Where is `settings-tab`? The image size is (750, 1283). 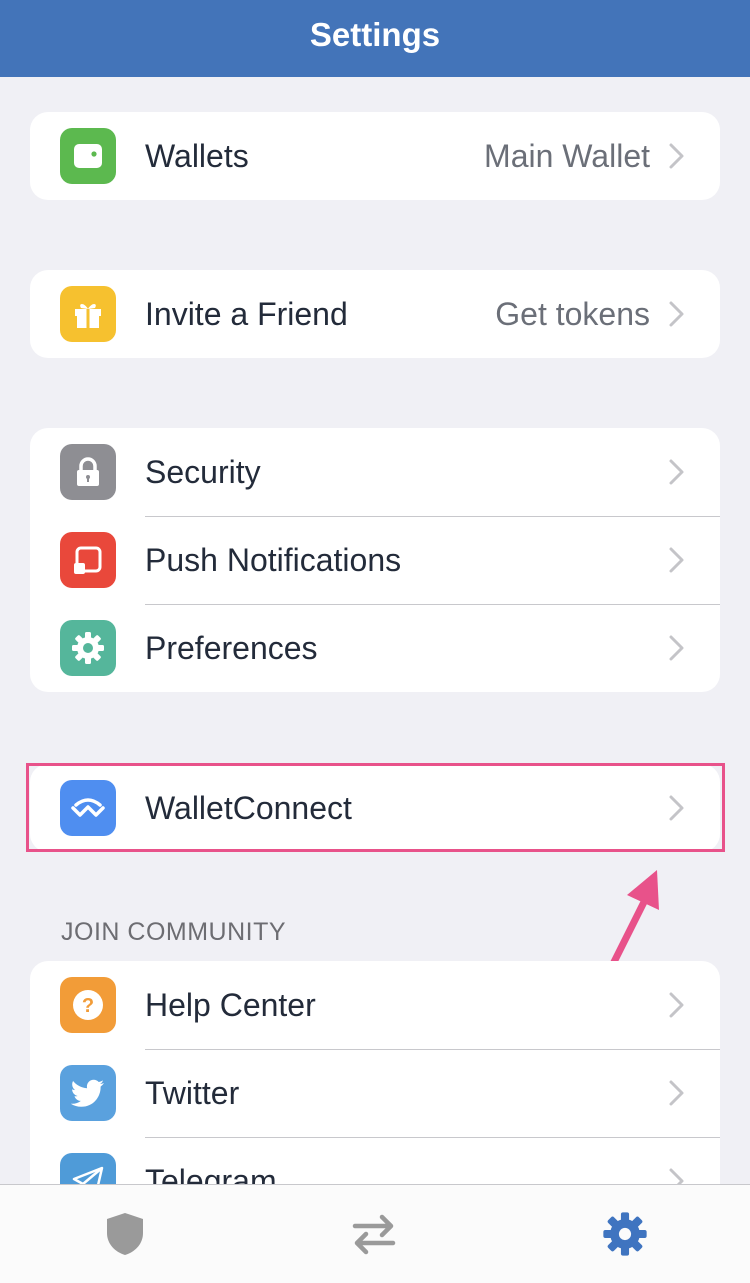
settings-tab is located at coordinates (625, 1234).